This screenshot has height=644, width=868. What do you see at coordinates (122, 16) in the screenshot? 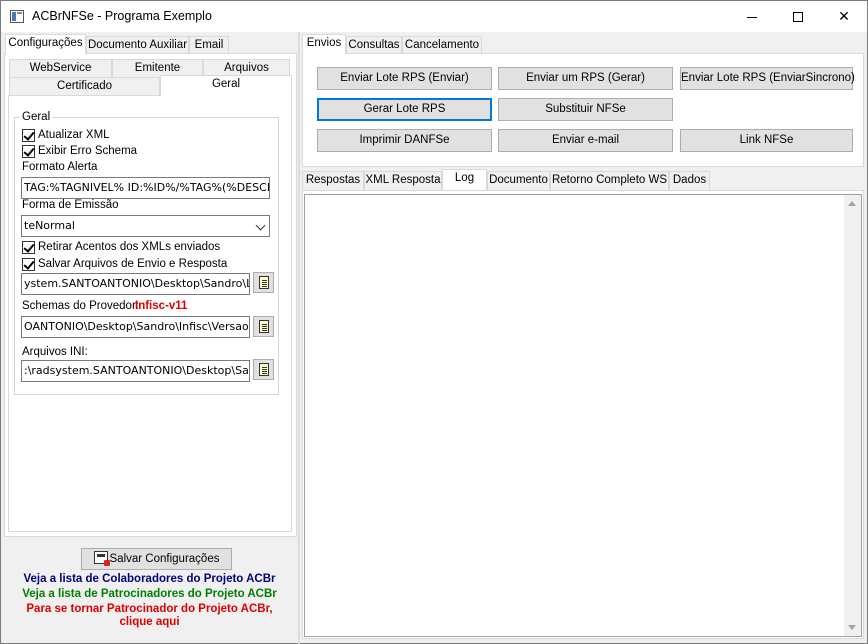
I see `window-title: ACBrNFSe - Programa Exemplo` at bounding box center [122, 16].